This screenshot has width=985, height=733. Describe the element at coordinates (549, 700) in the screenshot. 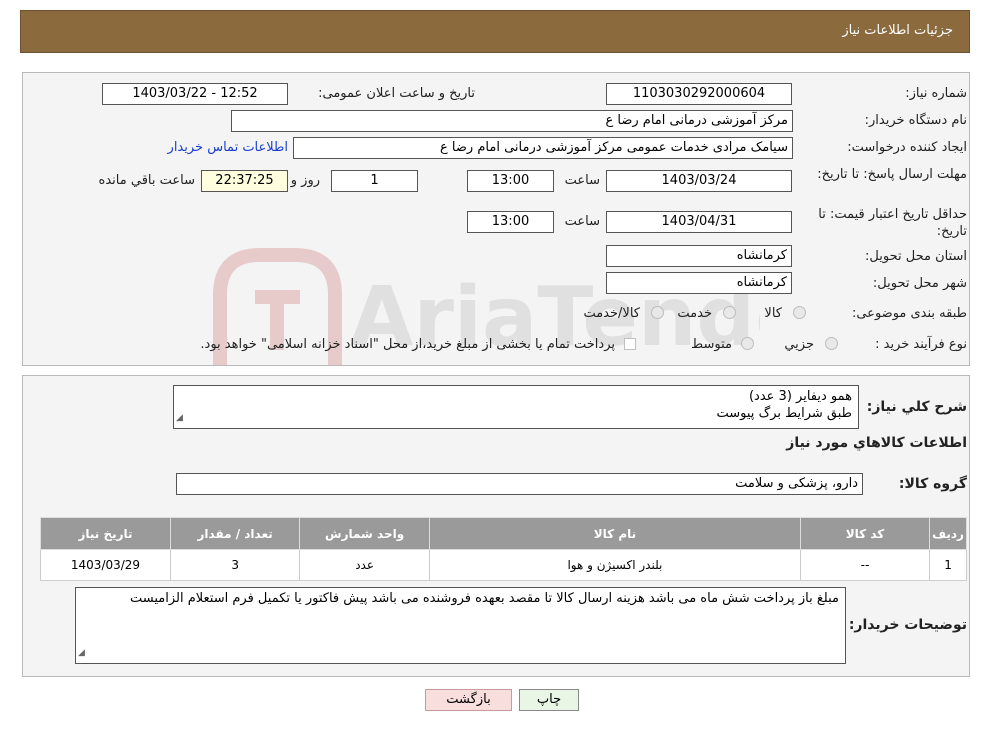

I see `print-button: چاپ` at that location.